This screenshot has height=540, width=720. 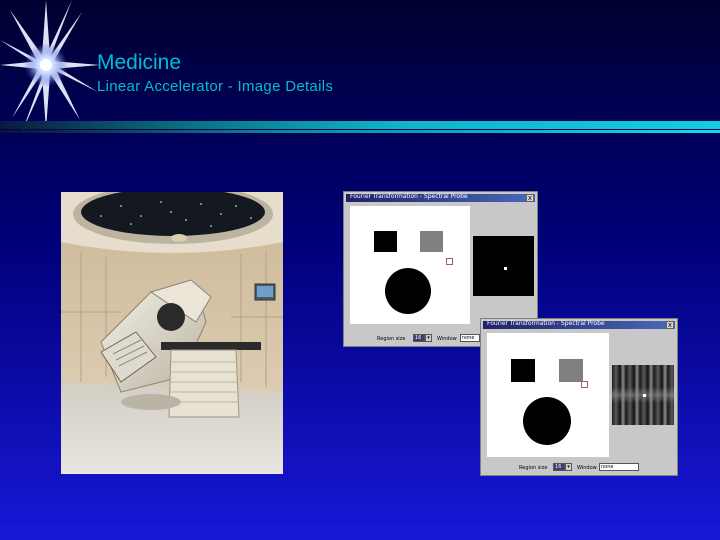 What do you see at coordinates (360, 131) in the screenshot?
I see `title-divider-thin` at bounding box center [360, 131].